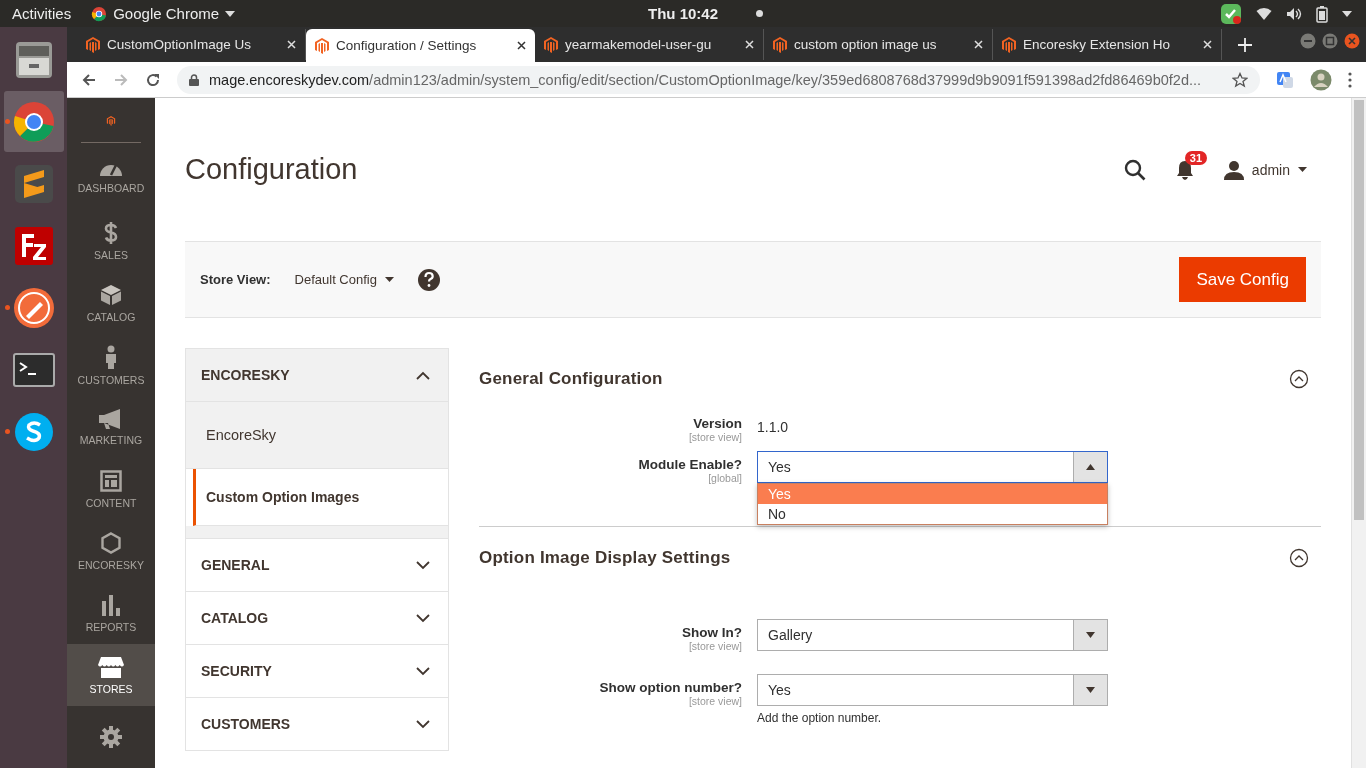  I want to click on user-menu: admin, so click(1265, 169).